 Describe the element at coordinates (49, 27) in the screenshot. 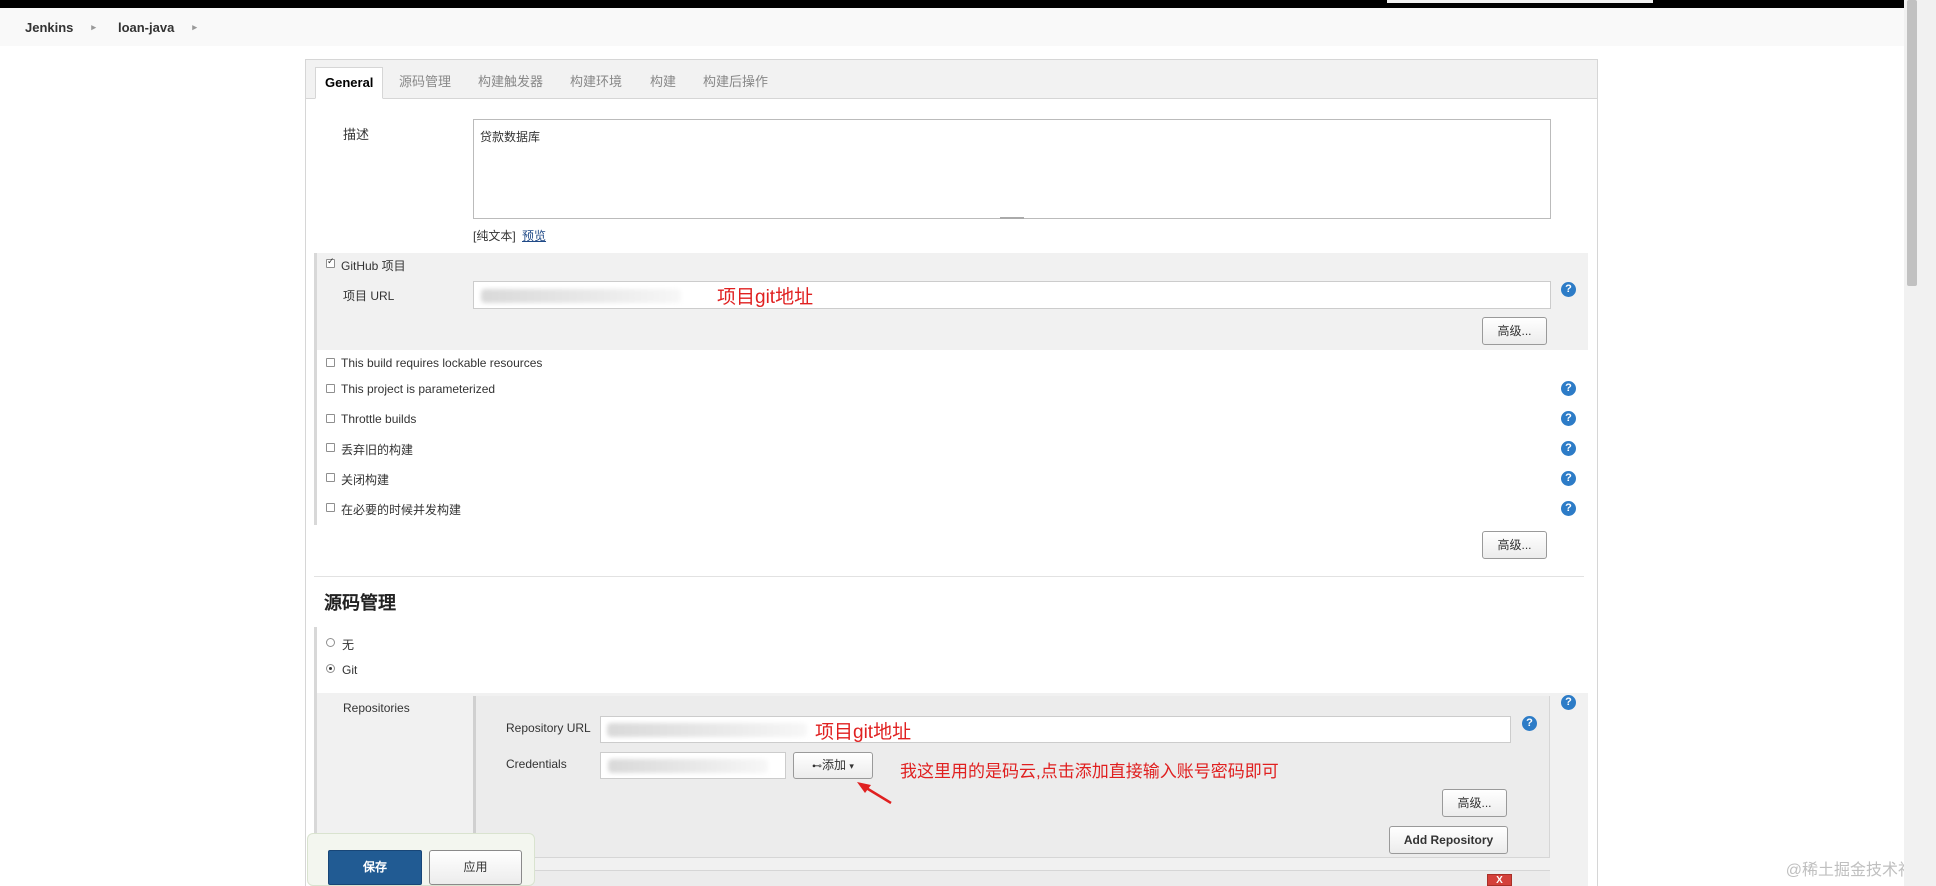

I see `breadcrumb-jenkins: Jenkins` at that location.